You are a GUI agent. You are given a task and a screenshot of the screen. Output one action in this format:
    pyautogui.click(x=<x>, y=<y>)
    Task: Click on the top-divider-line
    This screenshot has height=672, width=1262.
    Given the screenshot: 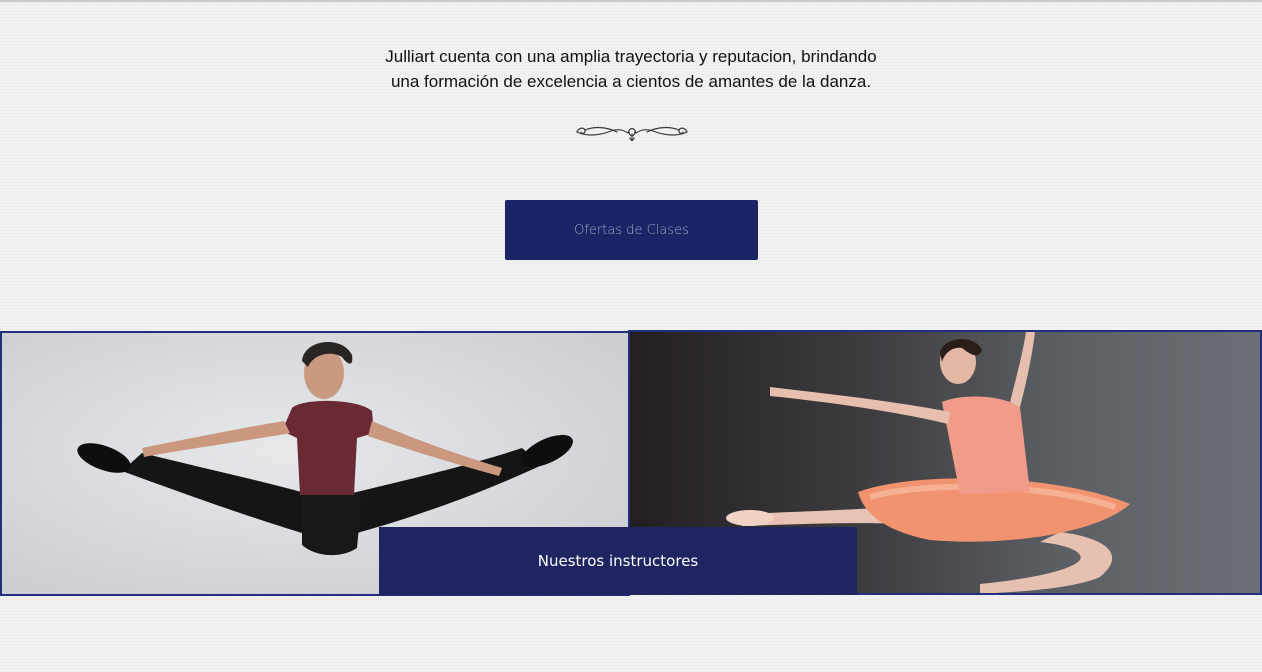 What is the action you would take?
    pyautogui.click(x=631, y=1)
    